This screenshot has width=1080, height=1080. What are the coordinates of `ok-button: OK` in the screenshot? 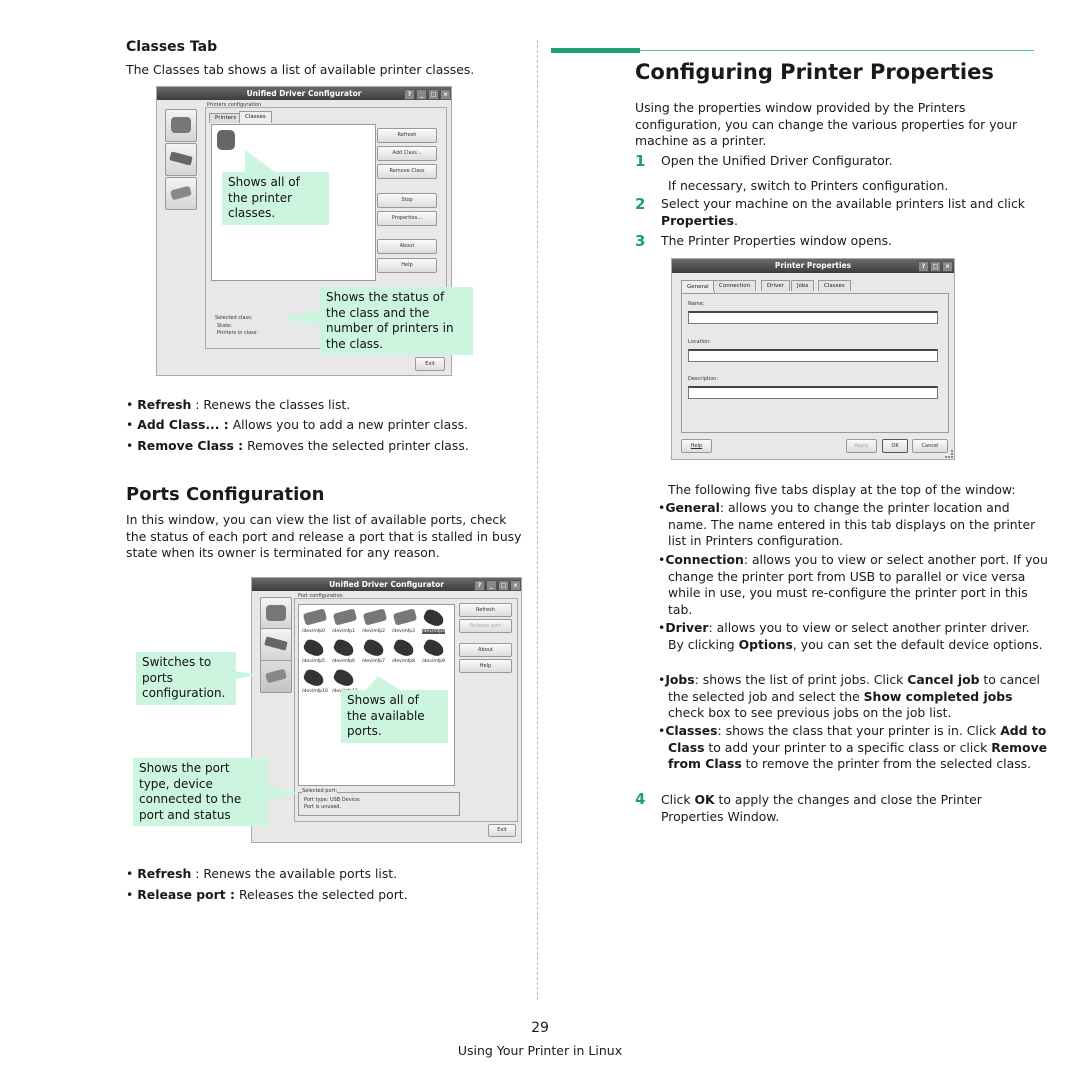 It's located at (895, 446).